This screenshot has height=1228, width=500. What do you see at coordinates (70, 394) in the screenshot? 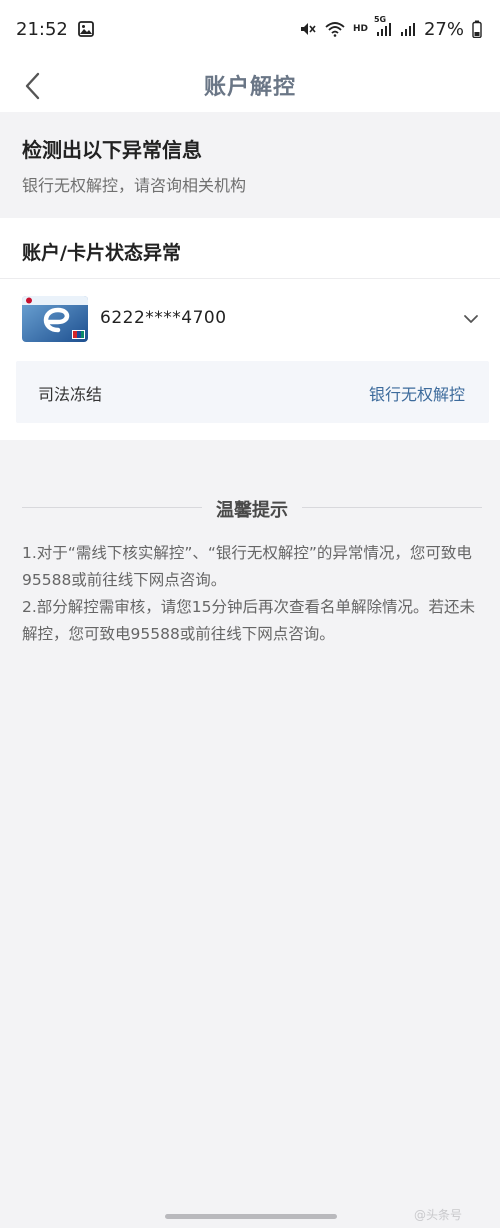
I see `status-label: 司法冻结` at bounding box center [70, 394].